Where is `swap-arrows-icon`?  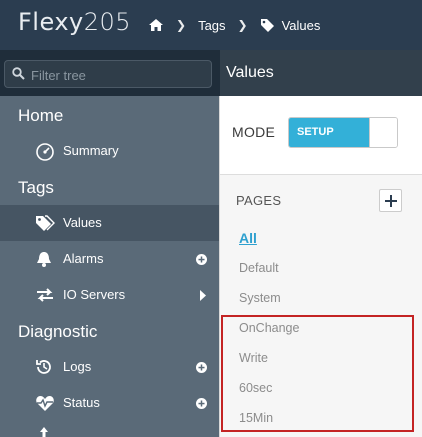
swap-arrows-icon is located at coordinates (45, 295).